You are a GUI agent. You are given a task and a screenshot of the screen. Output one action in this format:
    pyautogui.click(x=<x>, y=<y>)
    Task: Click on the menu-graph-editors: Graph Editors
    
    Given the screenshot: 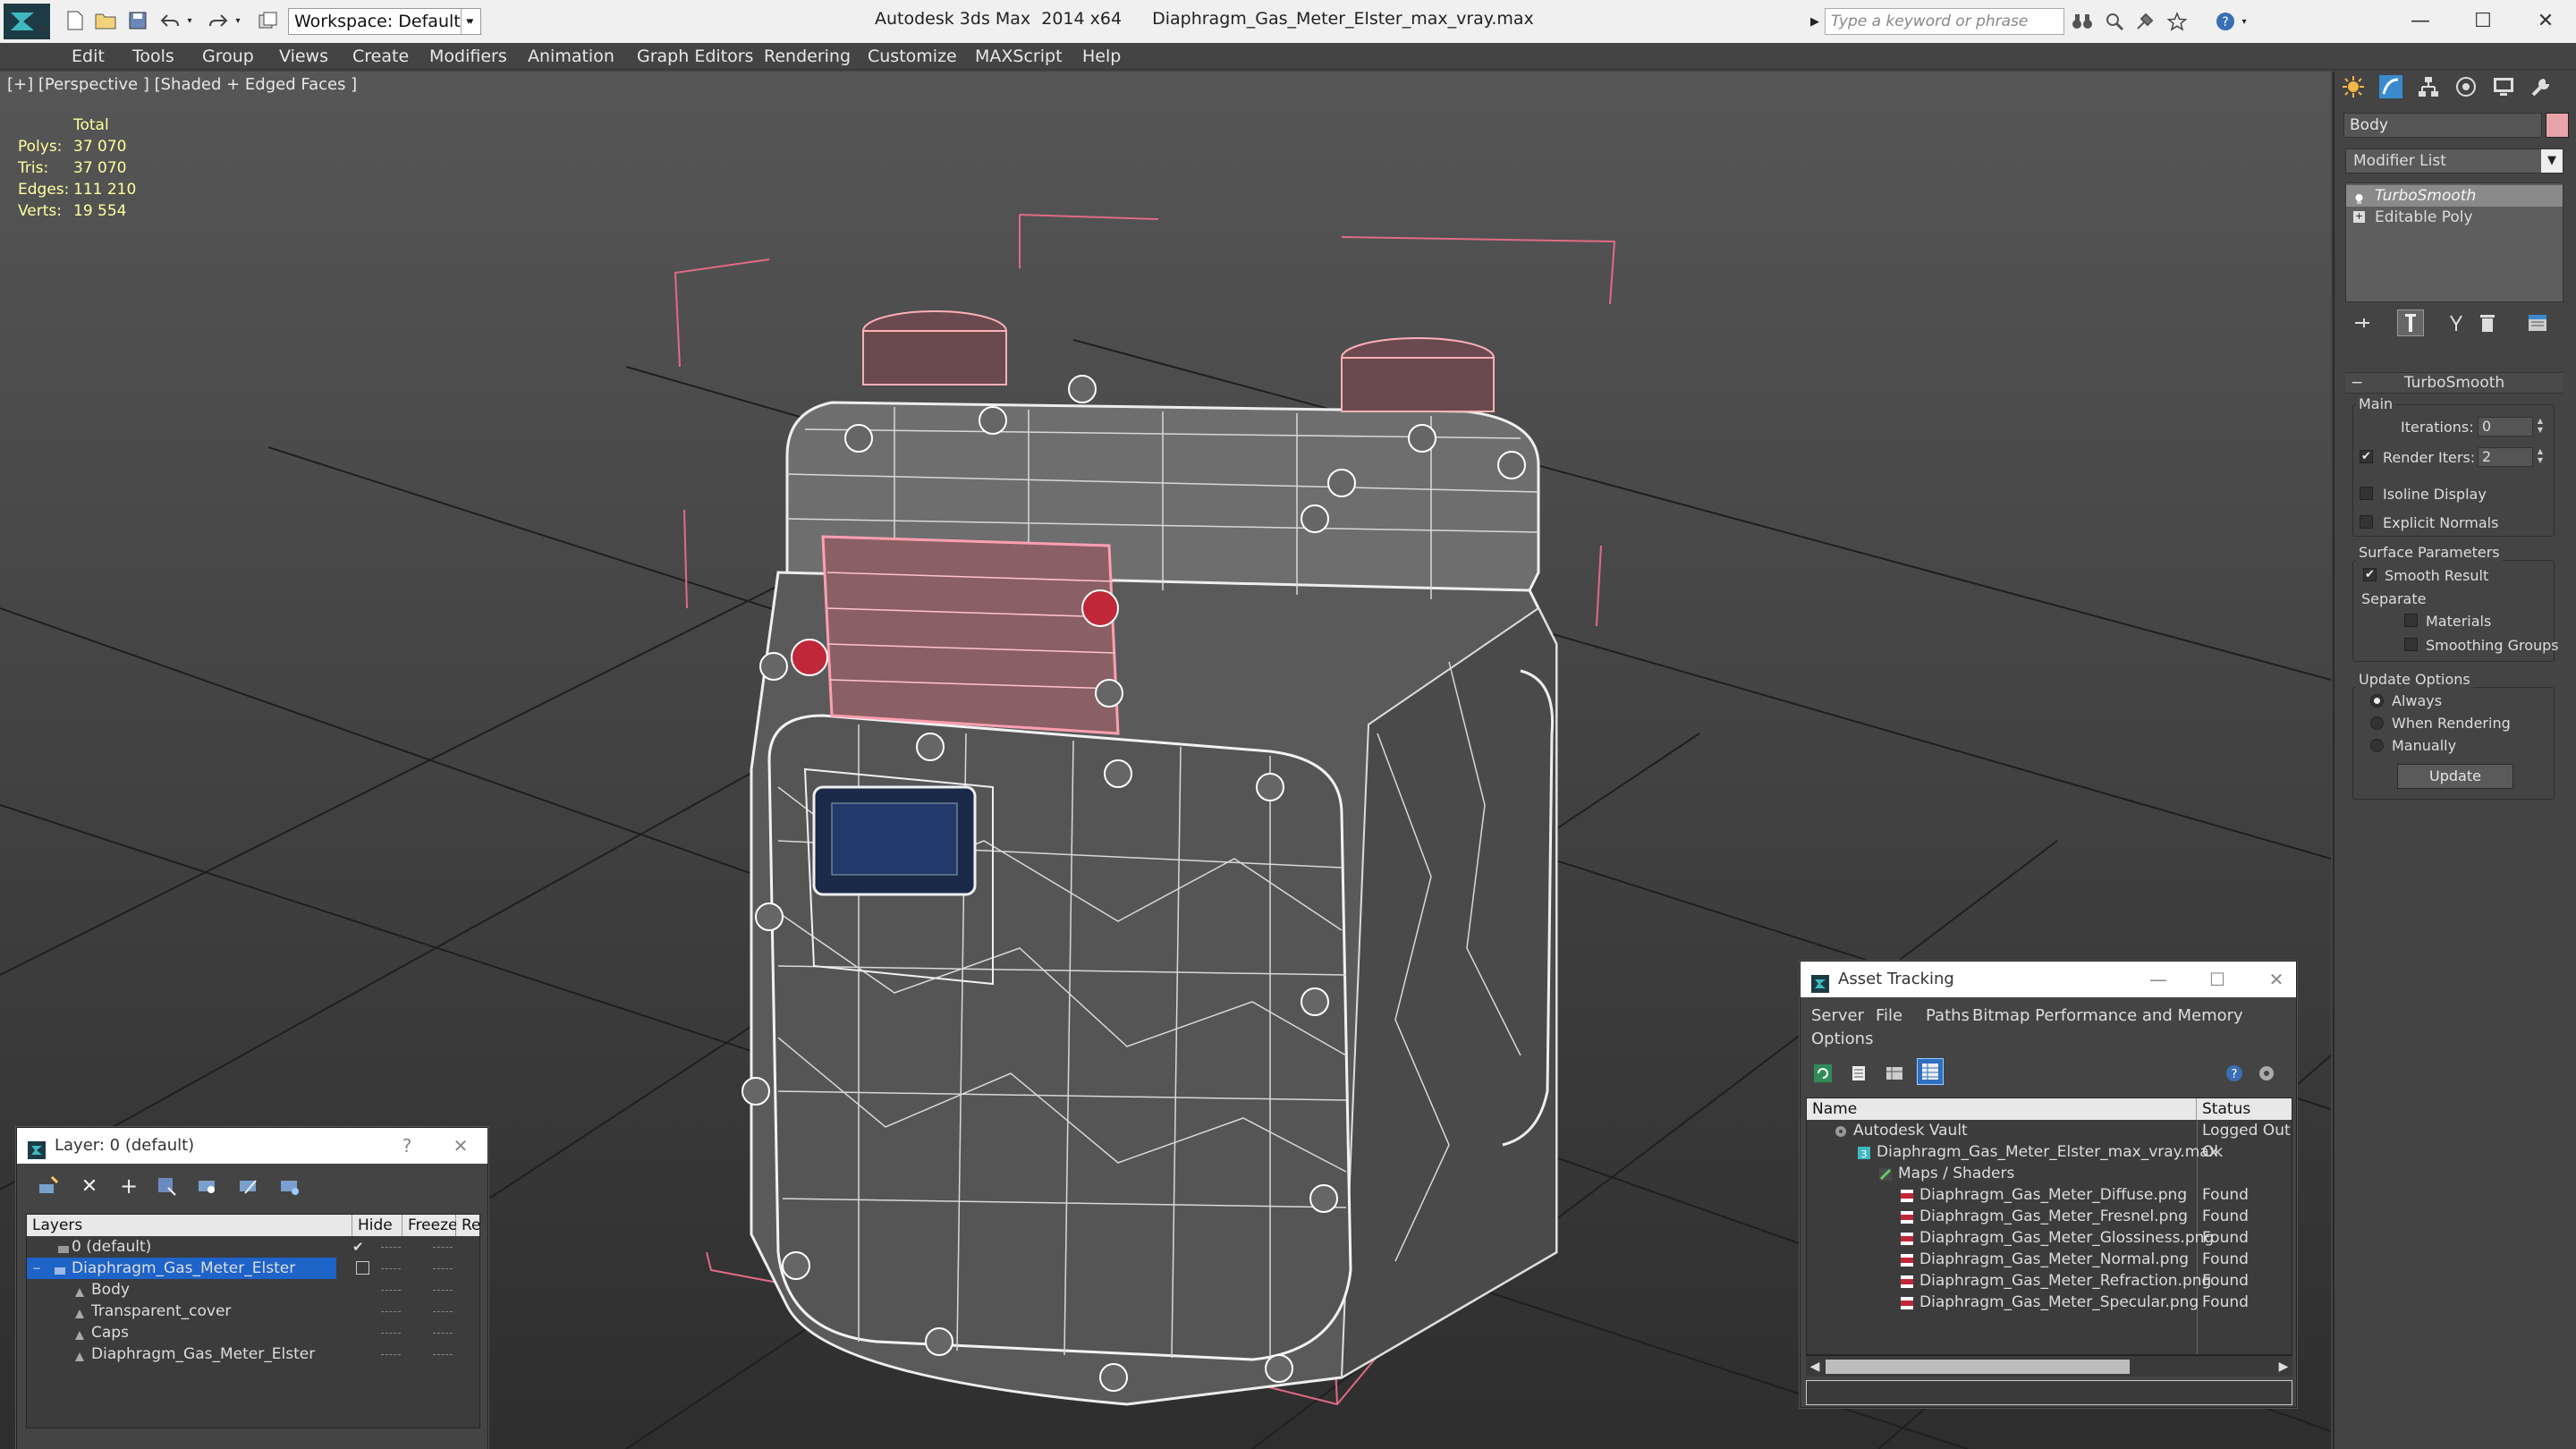 What is the action you would take?
    pyautogui.click(x=695, y=56)
    